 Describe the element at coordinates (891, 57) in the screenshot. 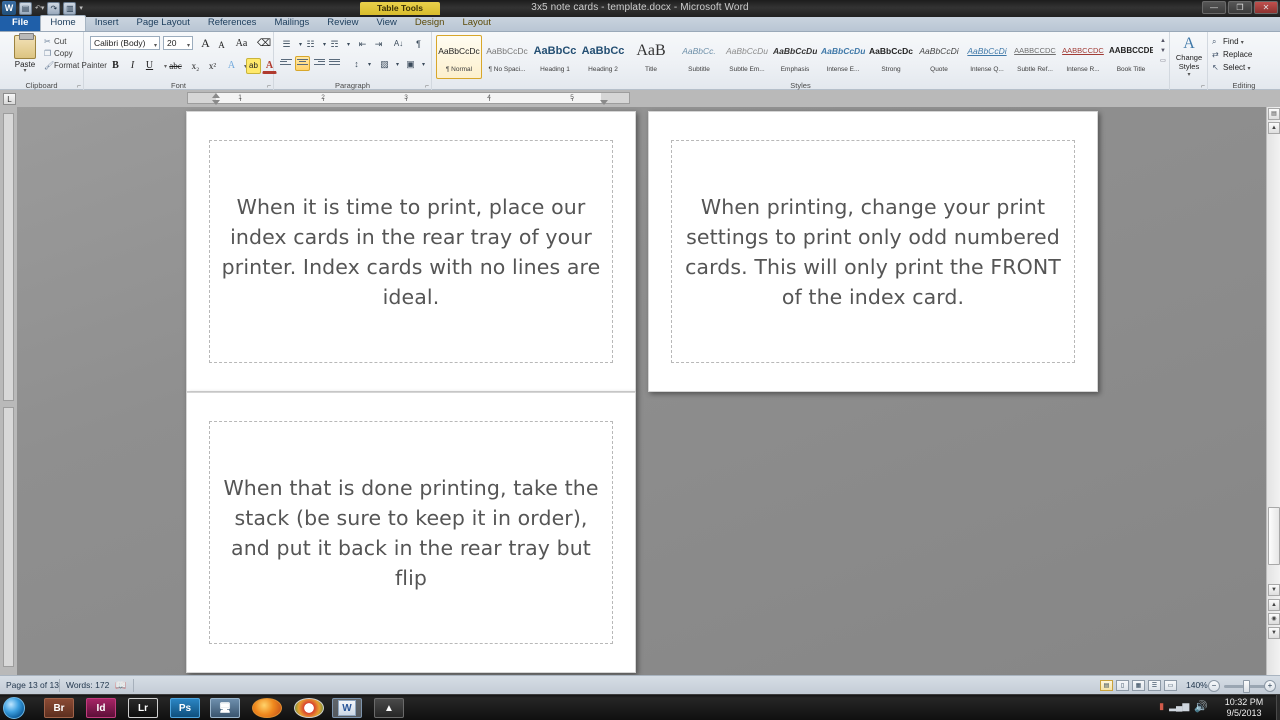

I see `style-item-strong: AaBbCcDc Strong` at that location.